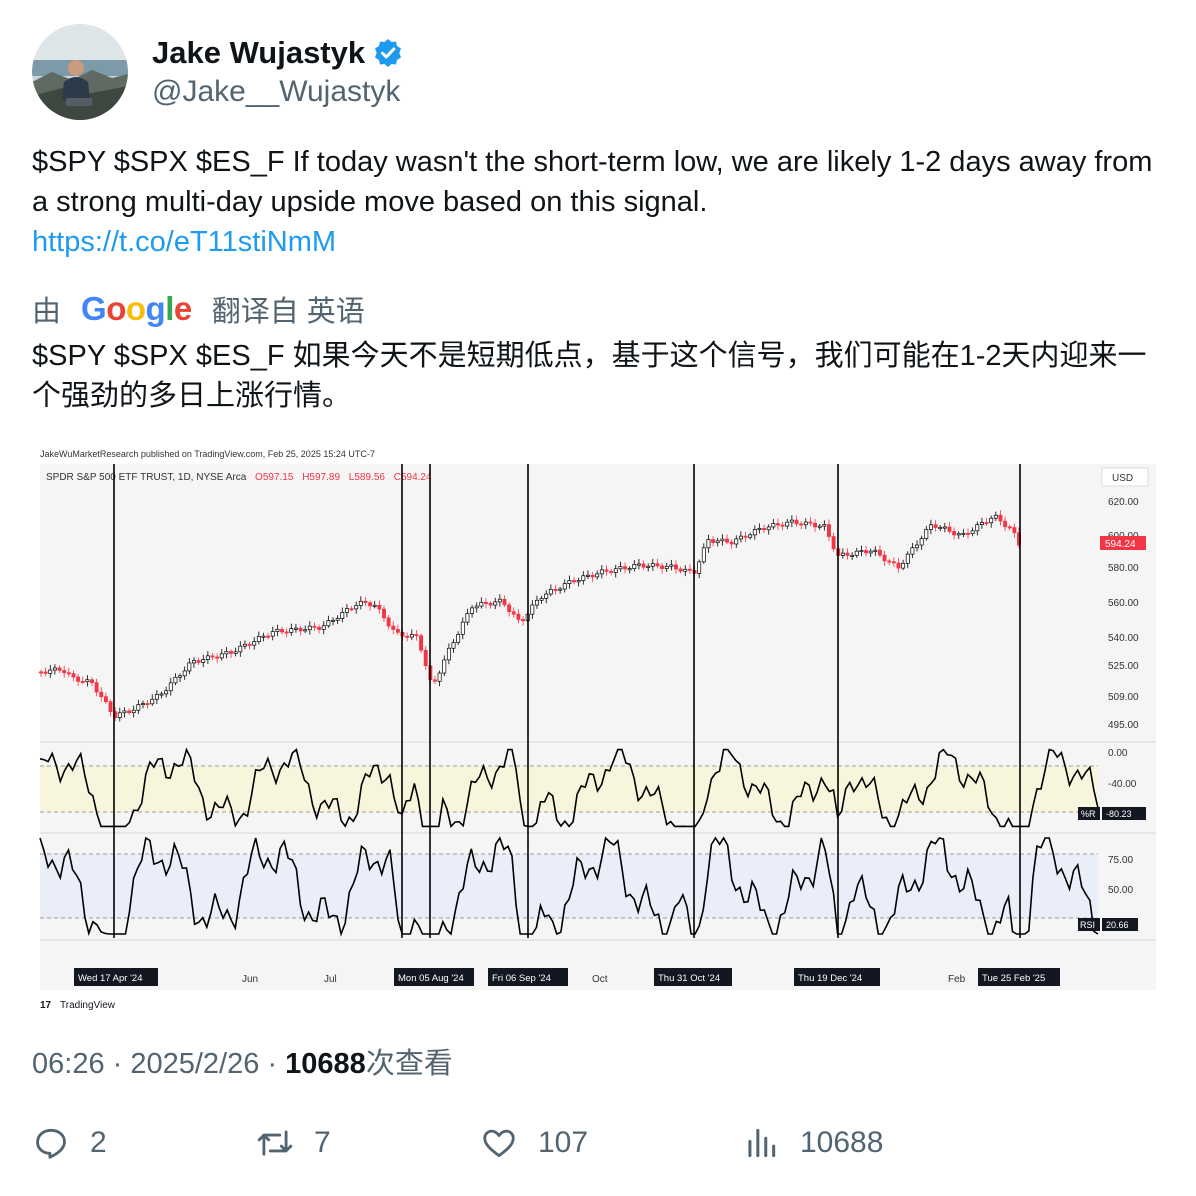 This screenshot has width=1196, height=1196. Describe the element at coordinates (258, 53) in the screenshot. I see `display-name: Jake Wujastyk` at that location.